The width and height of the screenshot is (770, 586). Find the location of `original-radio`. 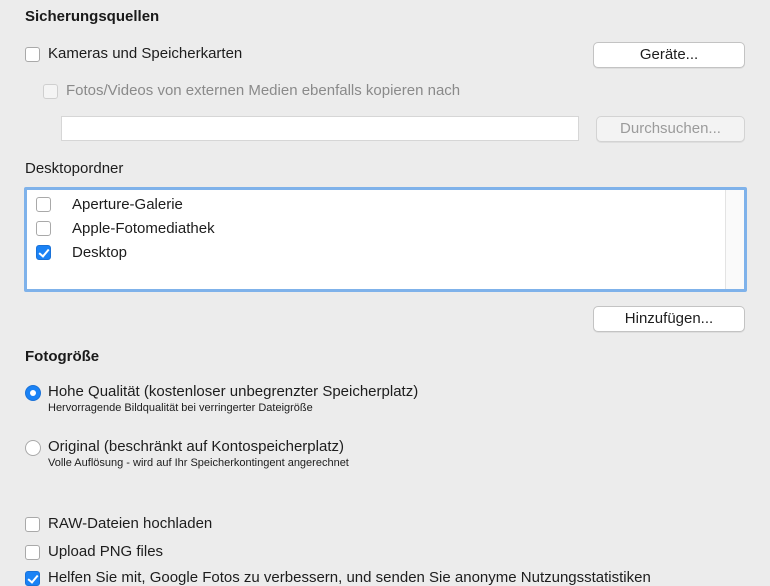

original-radio is located at coordinates (33, 448).